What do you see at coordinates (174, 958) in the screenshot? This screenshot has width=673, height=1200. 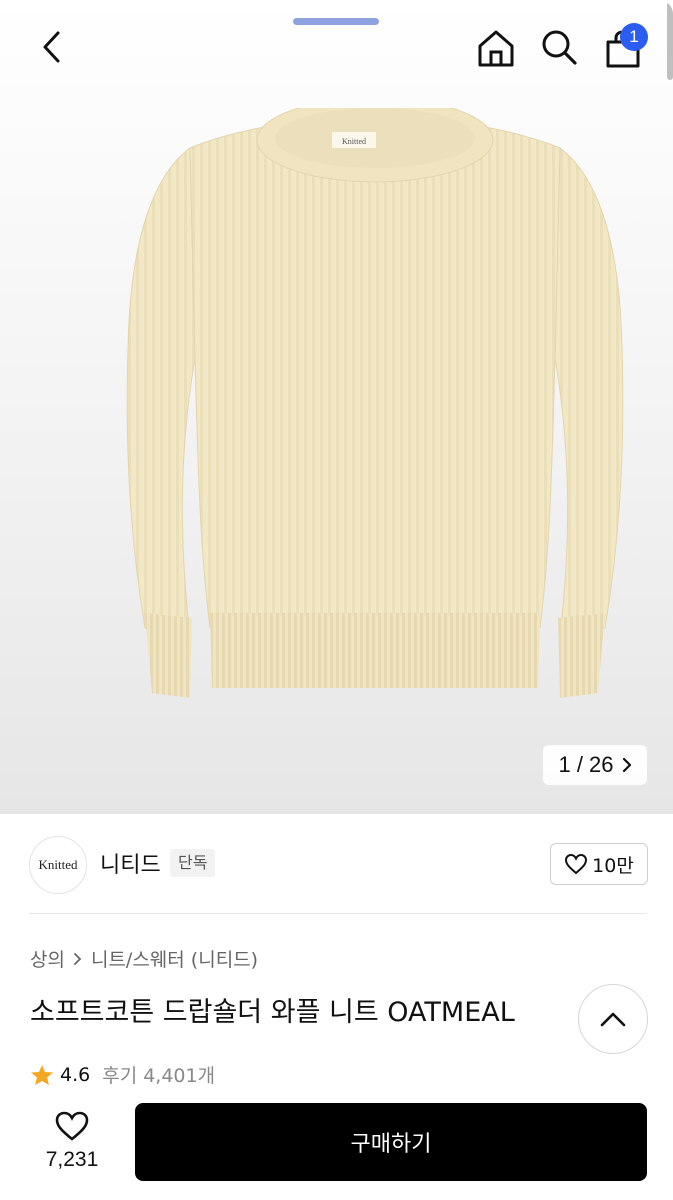 I see `breadcrumb-item-subcategory: 니트/스웨터 (니티드)` at bounding box center [174, 958].